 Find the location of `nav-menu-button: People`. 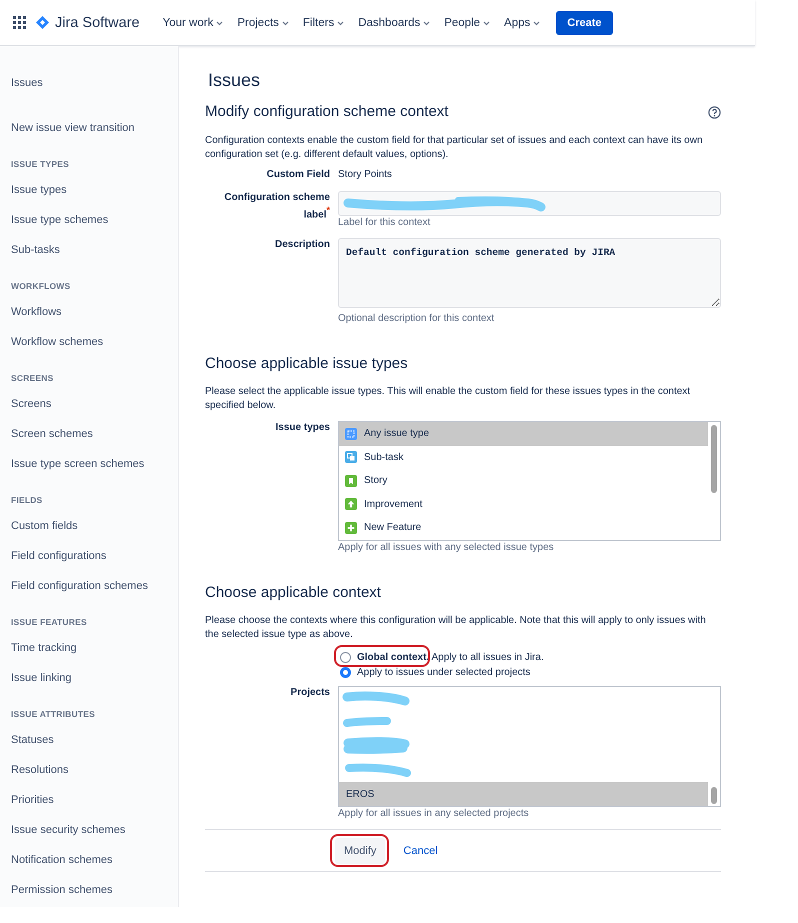

nav-menu-button: People is located at coordinates (467, 22).